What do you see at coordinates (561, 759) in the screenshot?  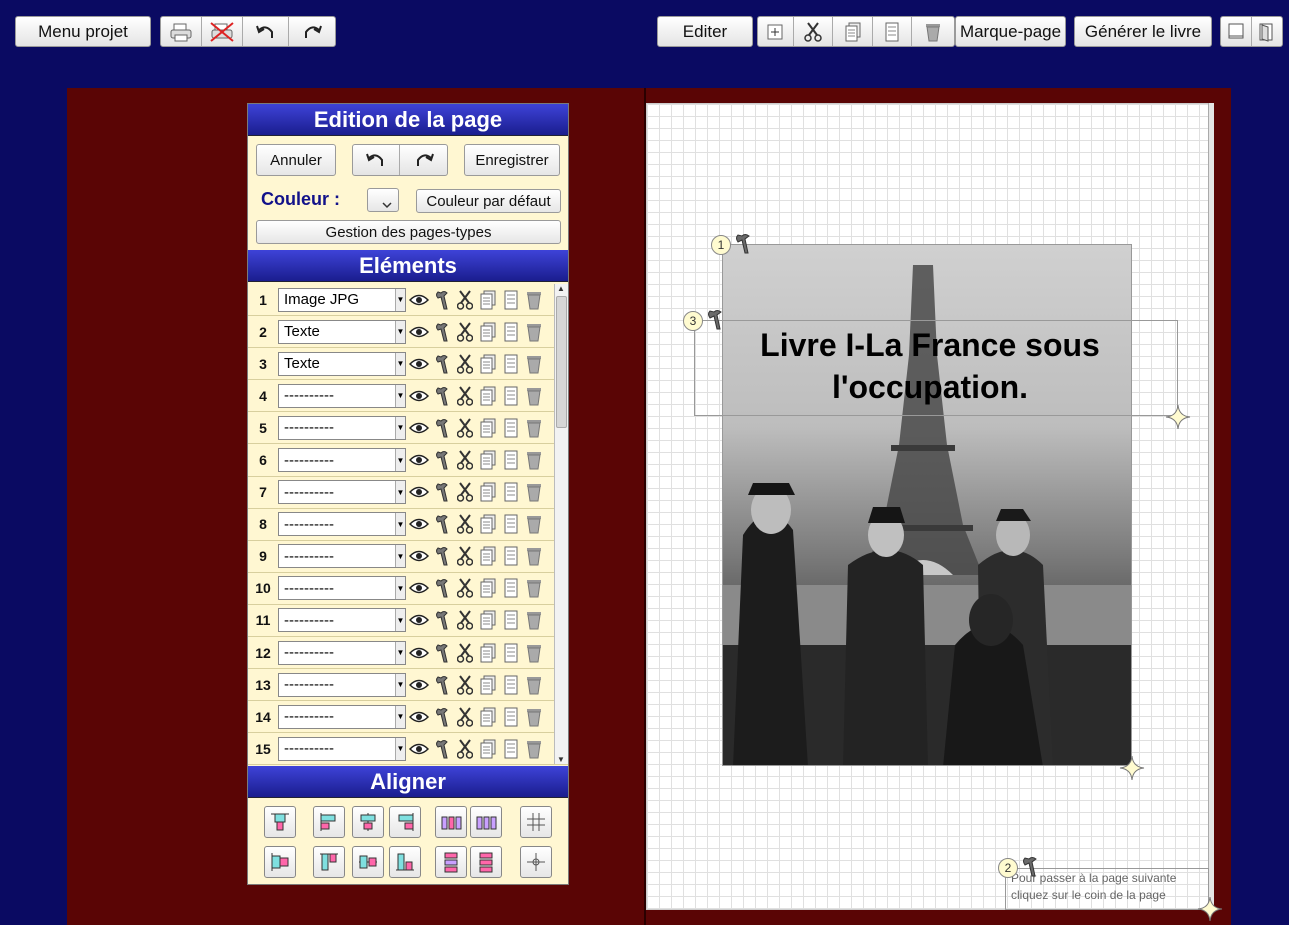 I see `scroll-down-arrow: ▼` at bounding box center [561, 759].